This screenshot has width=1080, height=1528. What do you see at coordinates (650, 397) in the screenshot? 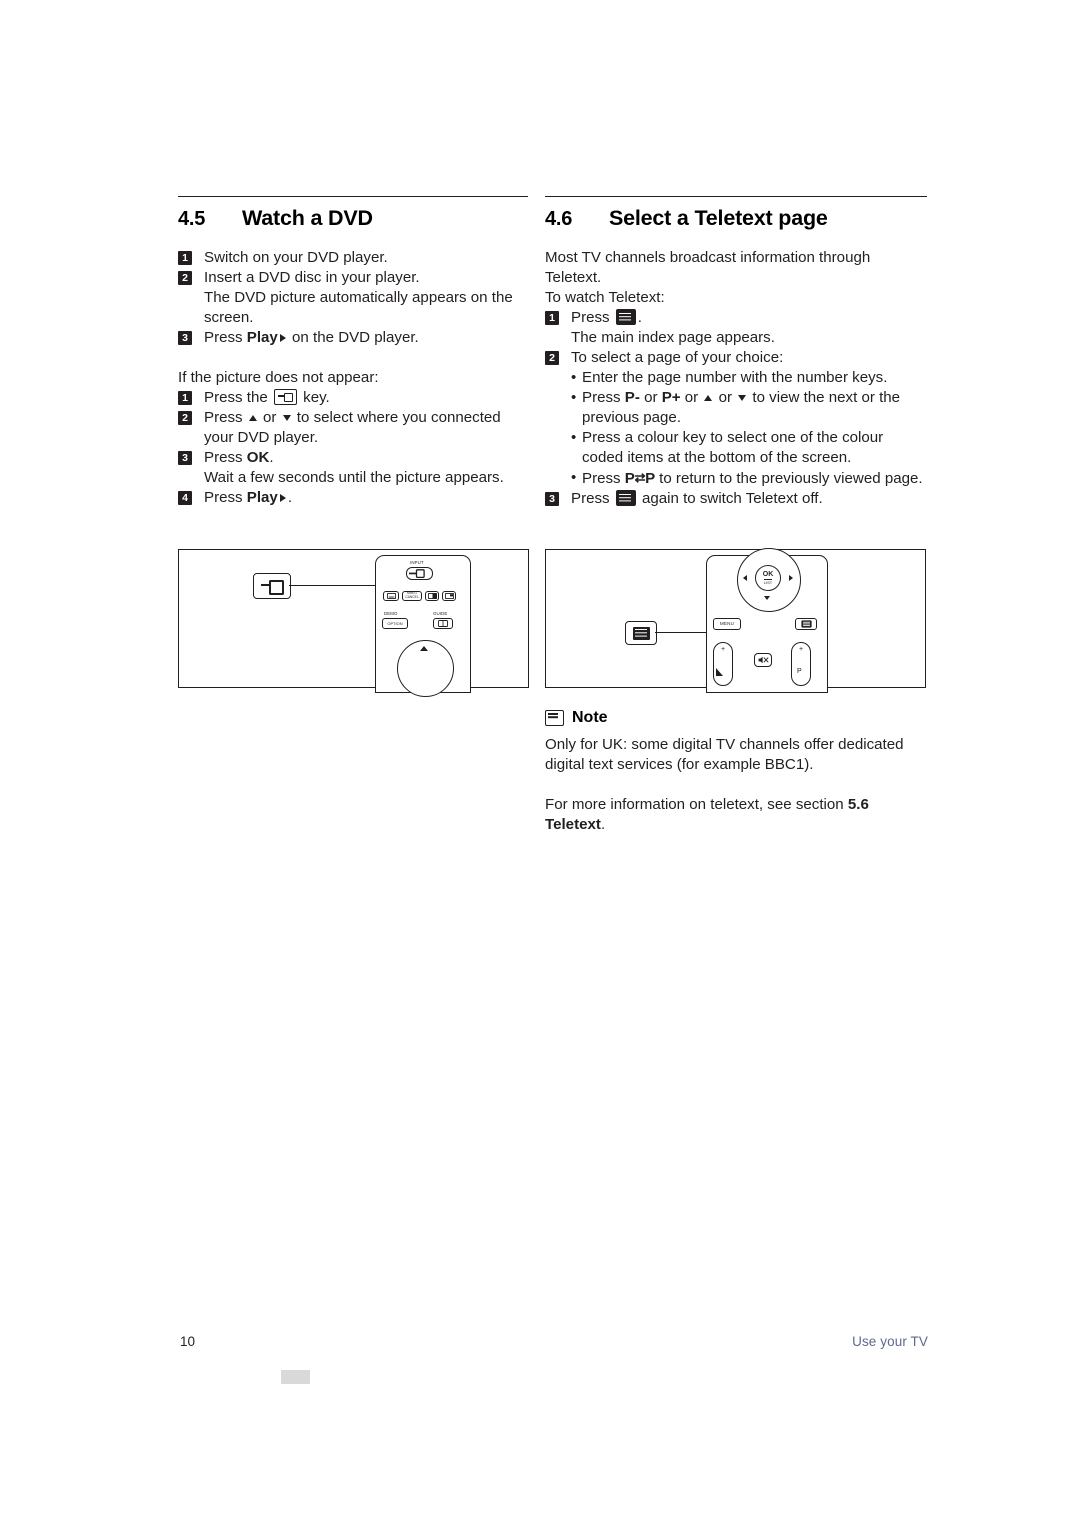
I see `bullet-text-mid: or` at bounding box center [650, 397].